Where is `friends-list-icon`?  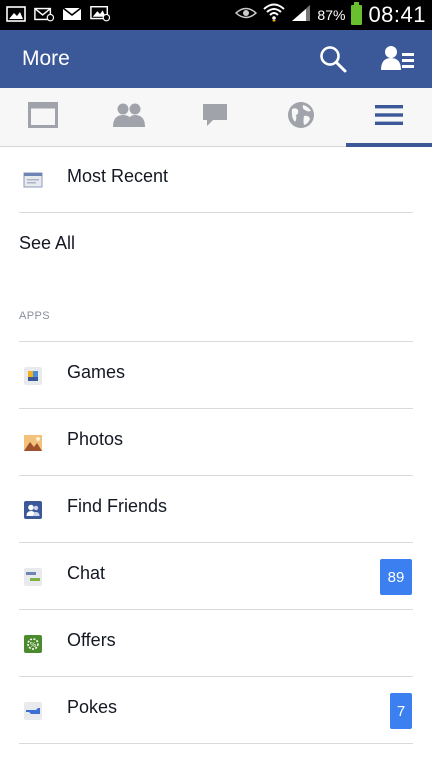
friends-list-icon is located at coordinates (398, 62).